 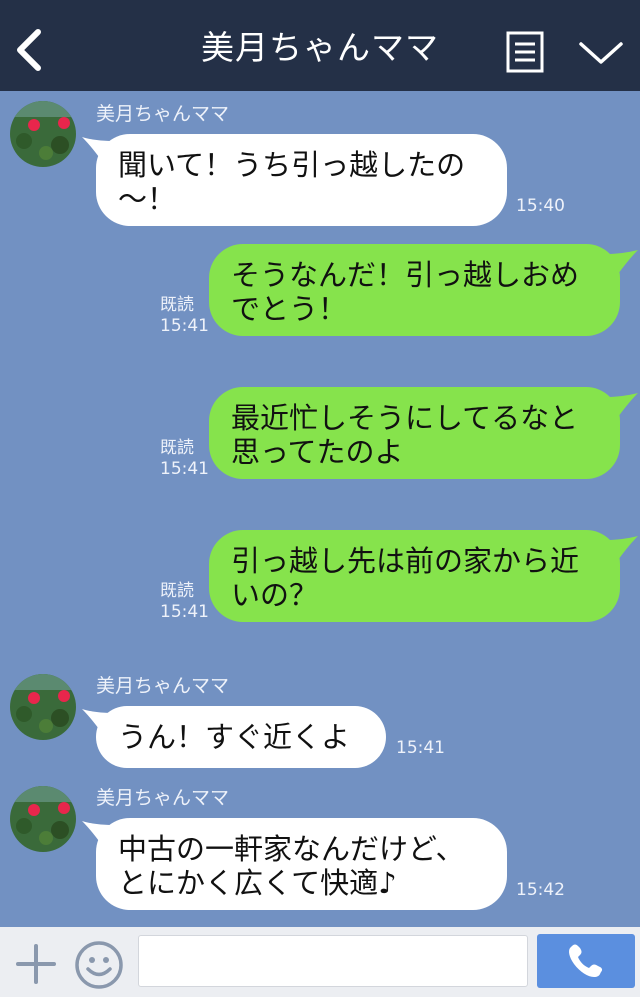 What do you see at coordinates (241, 737) in the screenshot?
I see `message-bubble-incoming: うん！すぐ近くよ` at bounding box center [241, 737].